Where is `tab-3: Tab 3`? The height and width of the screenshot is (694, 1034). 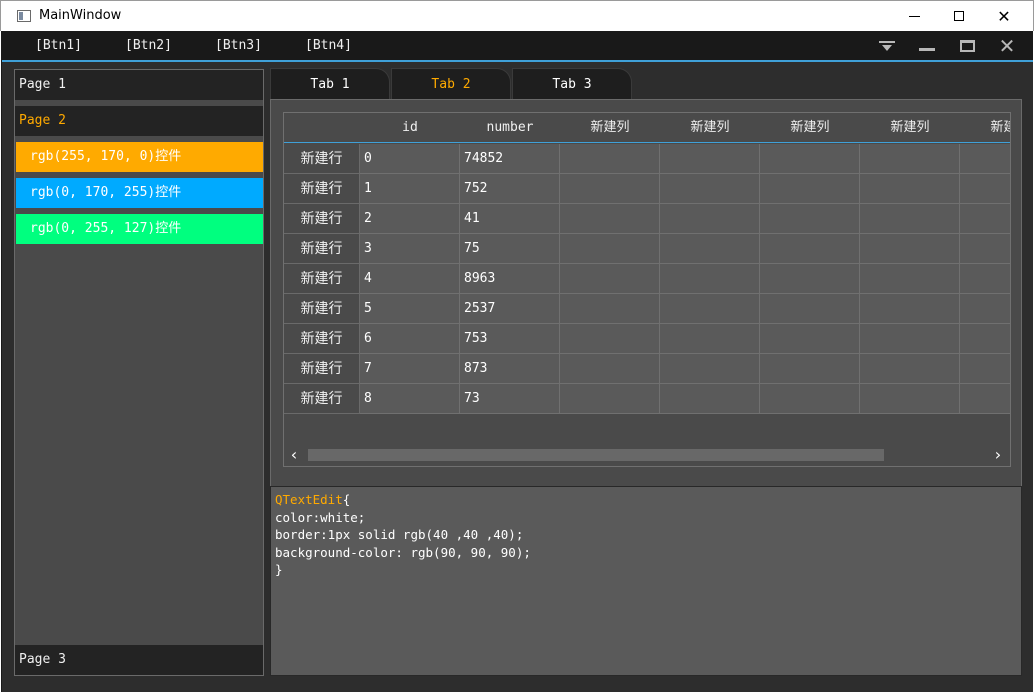 tab-3: Tab 3 is located at coordinates (572, 83).